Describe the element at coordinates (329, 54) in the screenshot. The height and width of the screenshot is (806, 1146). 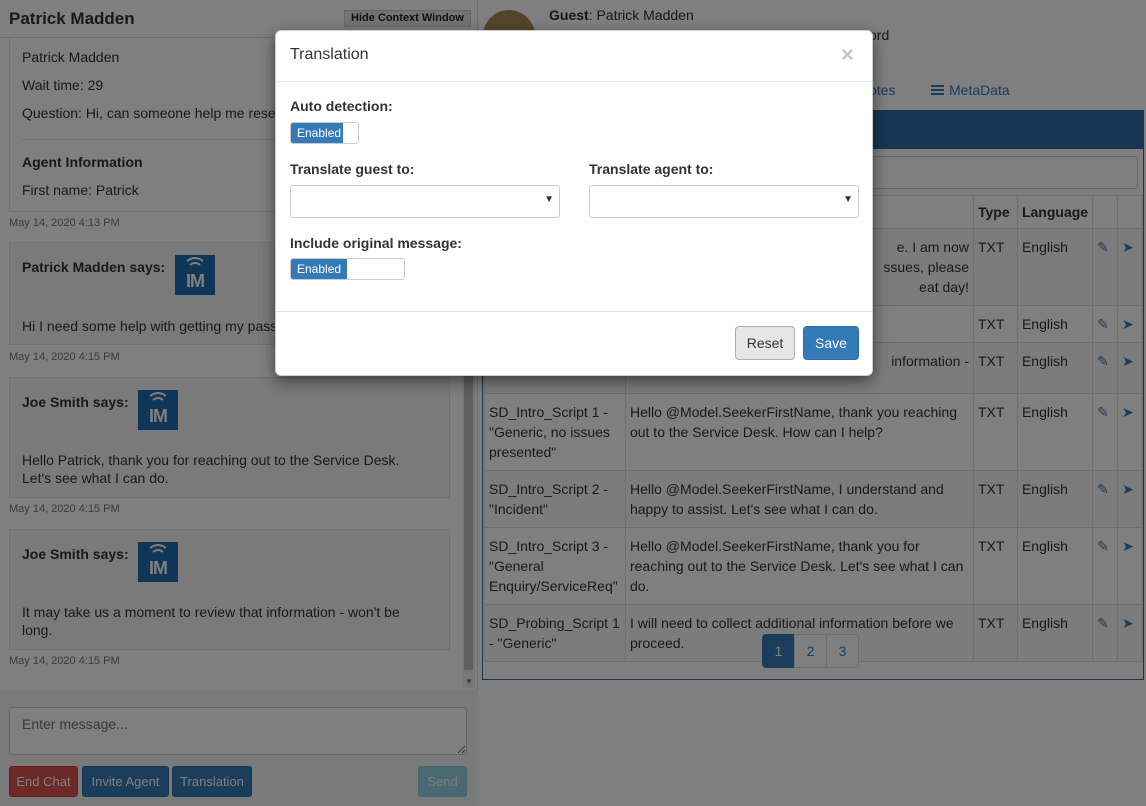
I see `modal-title: Translation` at that location.